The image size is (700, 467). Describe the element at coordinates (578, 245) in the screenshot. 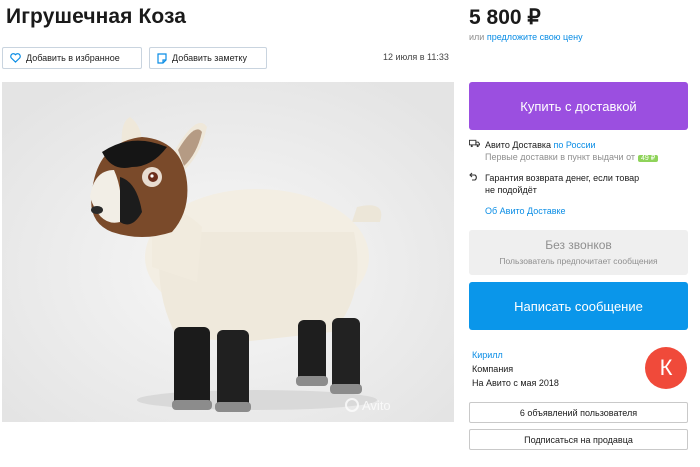

I see `no-calls-title: Без звонков` at that location.